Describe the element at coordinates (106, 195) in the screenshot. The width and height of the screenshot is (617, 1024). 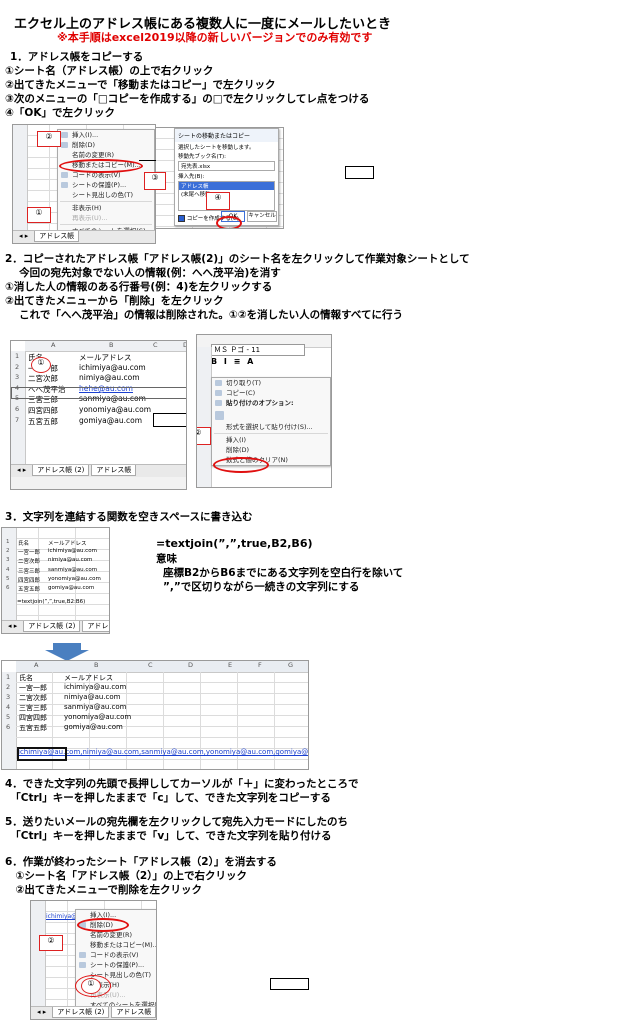
I see `menu-tab-color: シート見出しの色(T)` at that location.